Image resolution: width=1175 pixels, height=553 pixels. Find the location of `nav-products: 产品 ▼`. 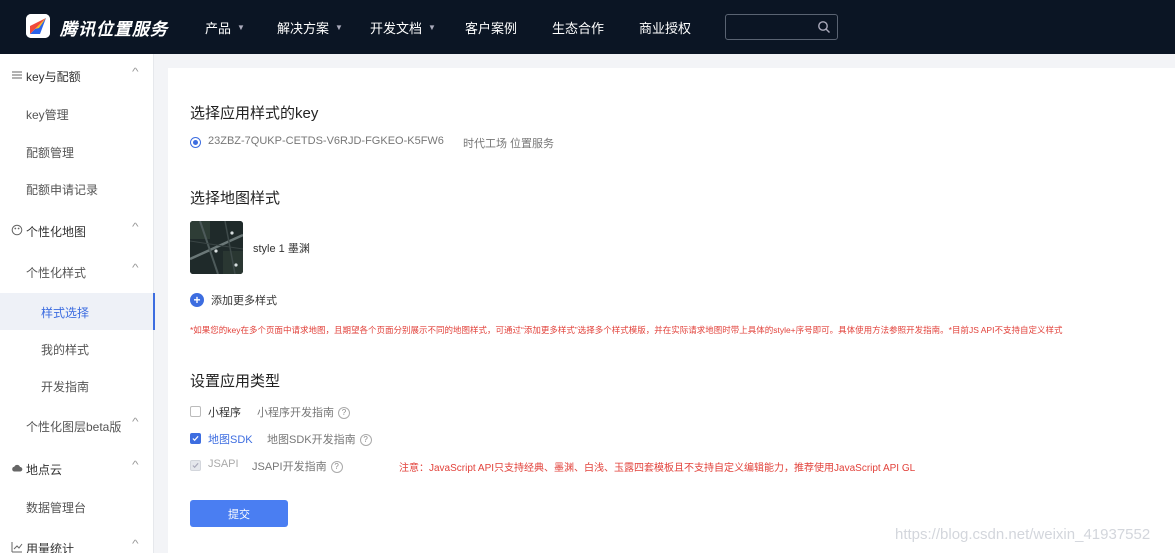

nav-products: 产品 ▼ is located at coordinates (225, 27).